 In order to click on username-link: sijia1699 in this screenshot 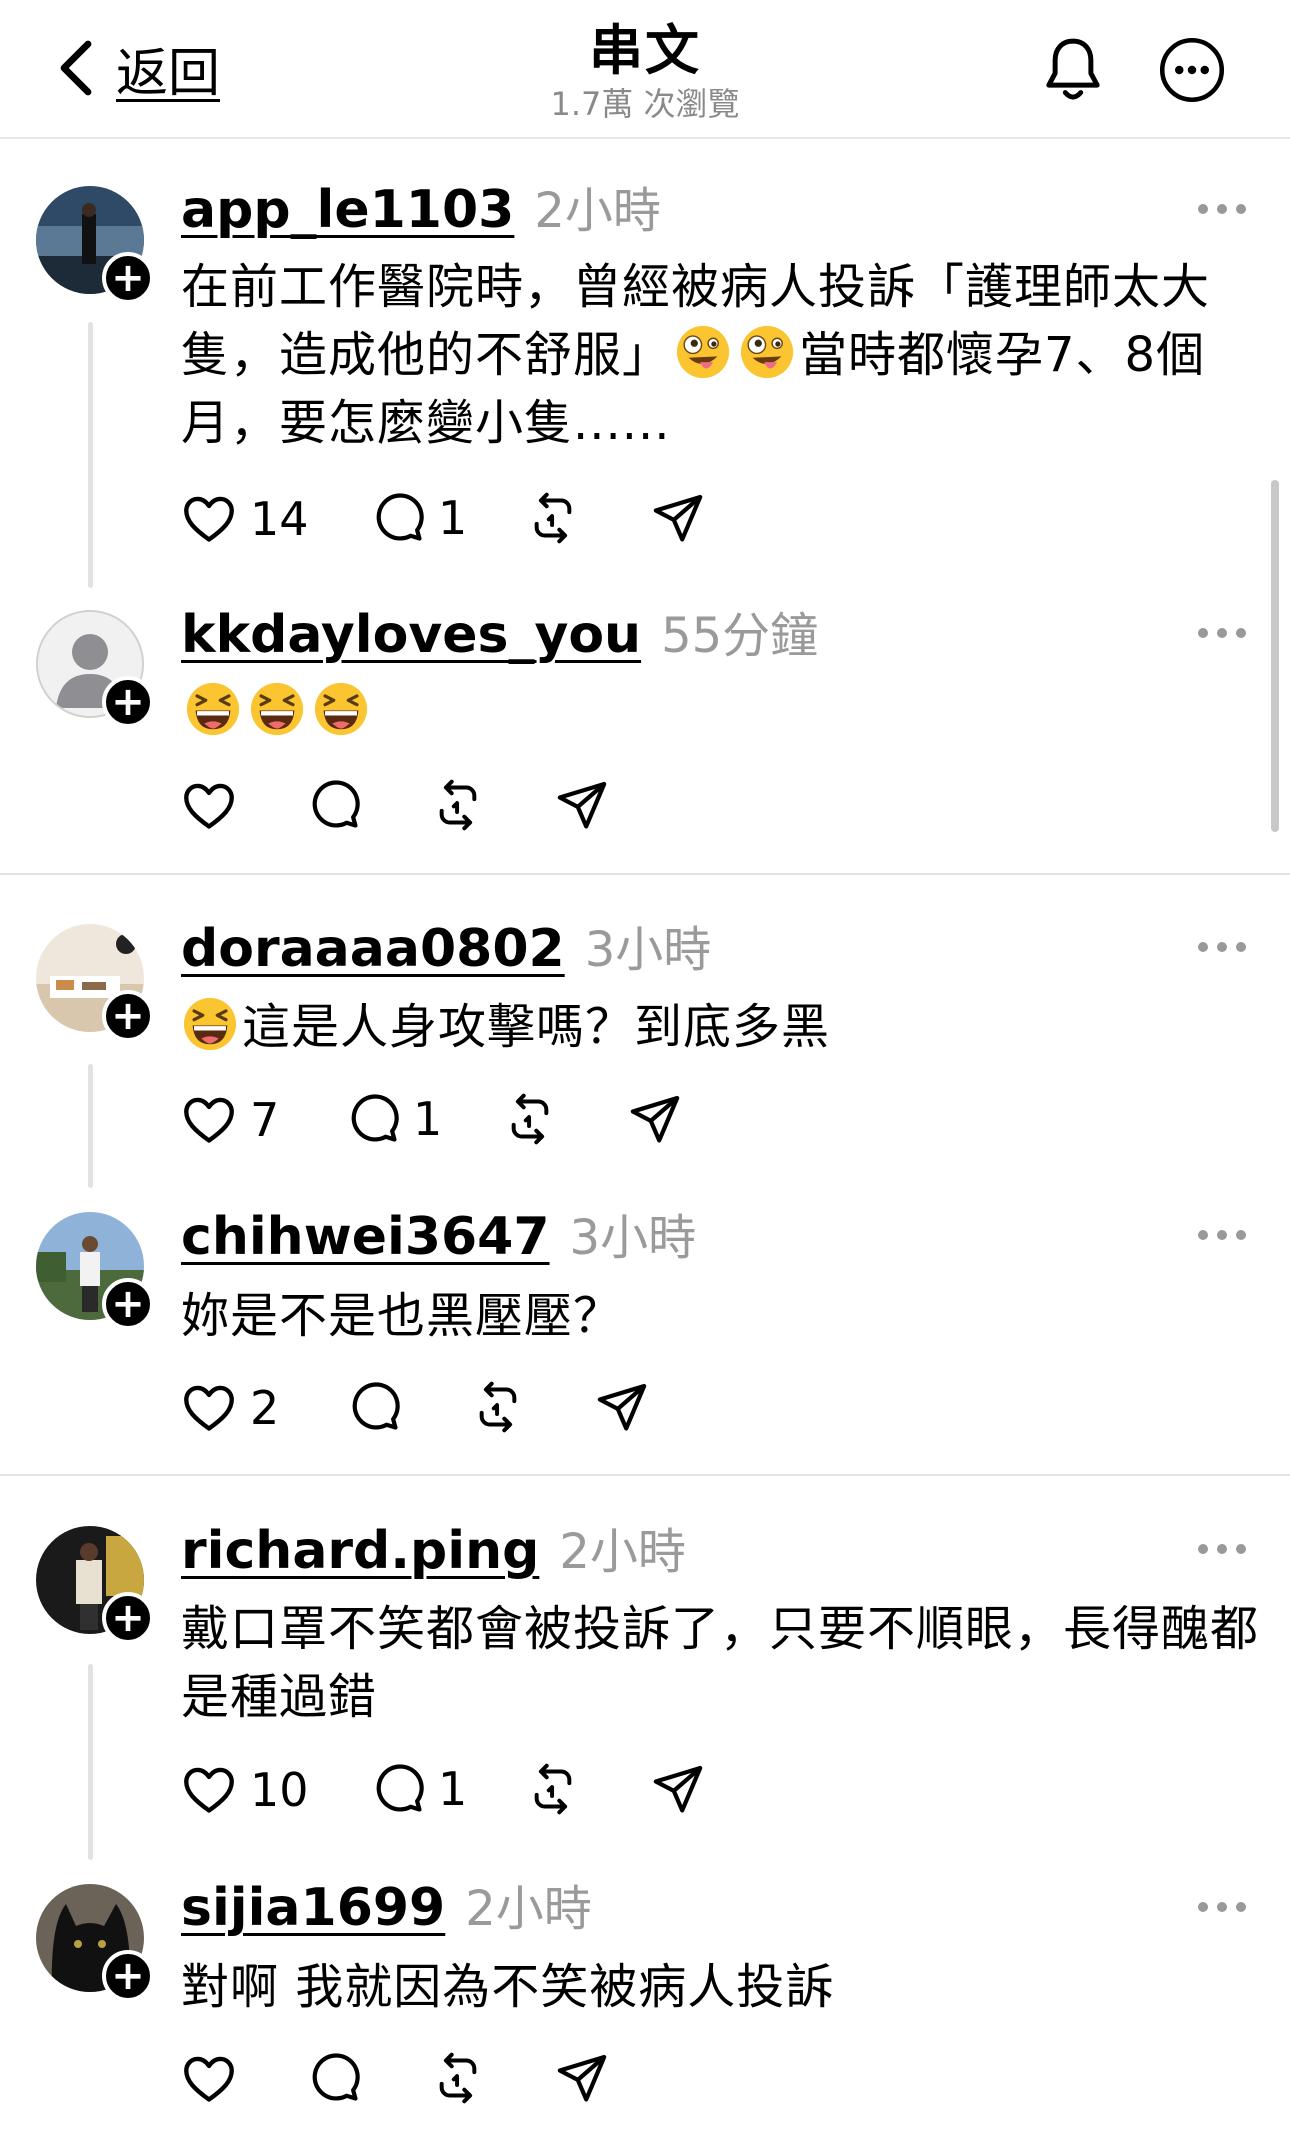, I will do `click(313, 1908)`.